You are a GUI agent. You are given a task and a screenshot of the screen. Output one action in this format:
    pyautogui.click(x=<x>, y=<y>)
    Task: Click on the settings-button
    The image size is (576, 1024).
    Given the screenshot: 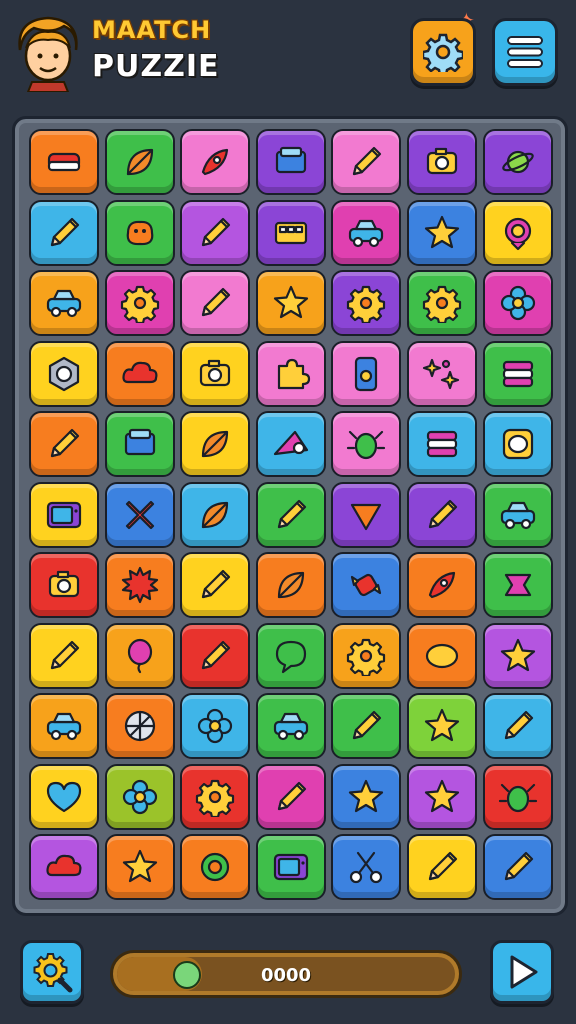 What is the action you would take?
    pyautogui.click(x=443, y=52)
    